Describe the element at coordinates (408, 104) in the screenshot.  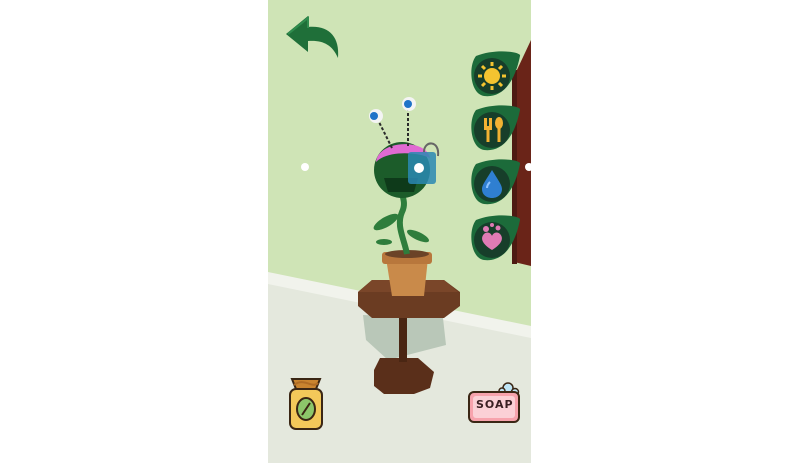
I see `eye-right-iris` at that location.